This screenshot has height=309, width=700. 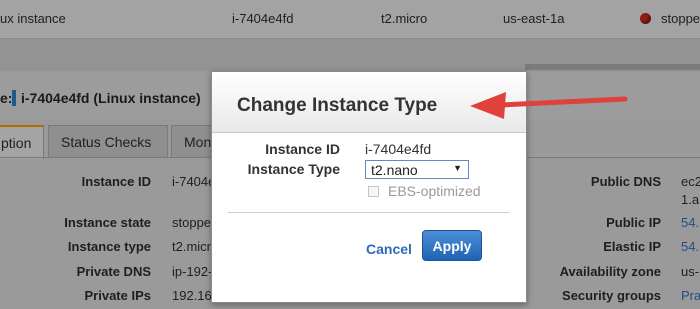 What do you see at coordinates (690, 271) in the screenshot?
I see `availability-zone-value: us-` at bounding box center [690, 271].